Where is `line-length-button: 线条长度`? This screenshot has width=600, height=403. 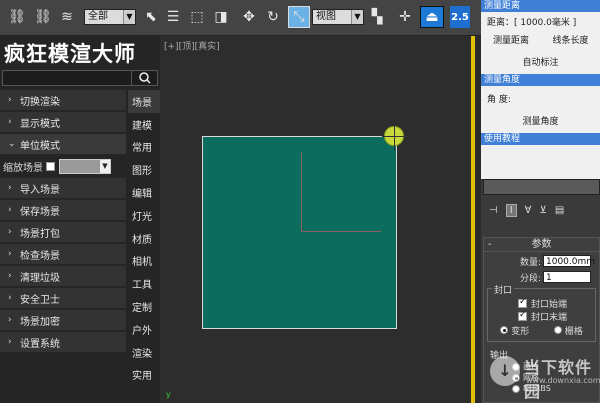 line-length-button: 线条长度 is located at coordinates (570, 39).